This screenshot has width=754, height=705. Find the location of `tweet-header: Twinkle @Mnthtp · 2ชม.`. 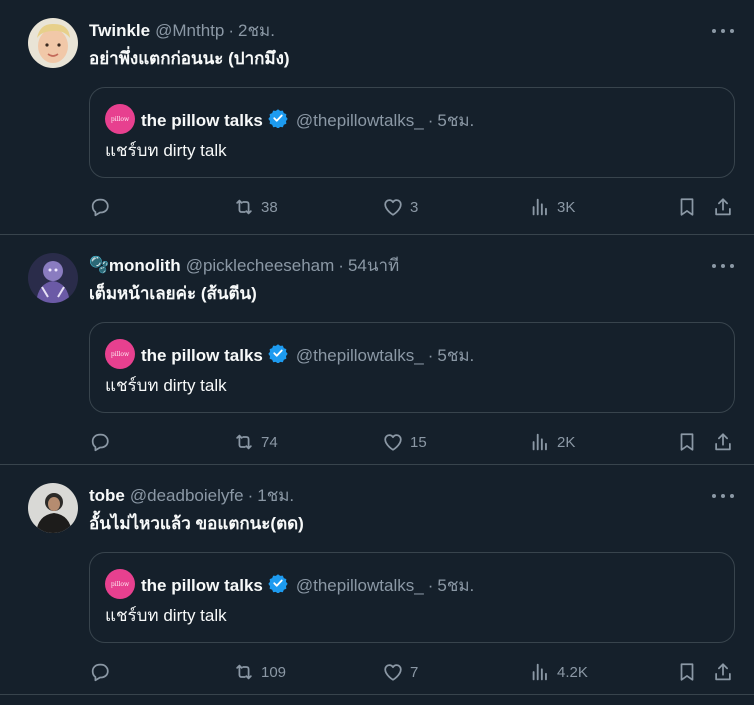

tweet-header: Twinkle @Mnthtp · 2ชม. is located at coordinates (182, 31).